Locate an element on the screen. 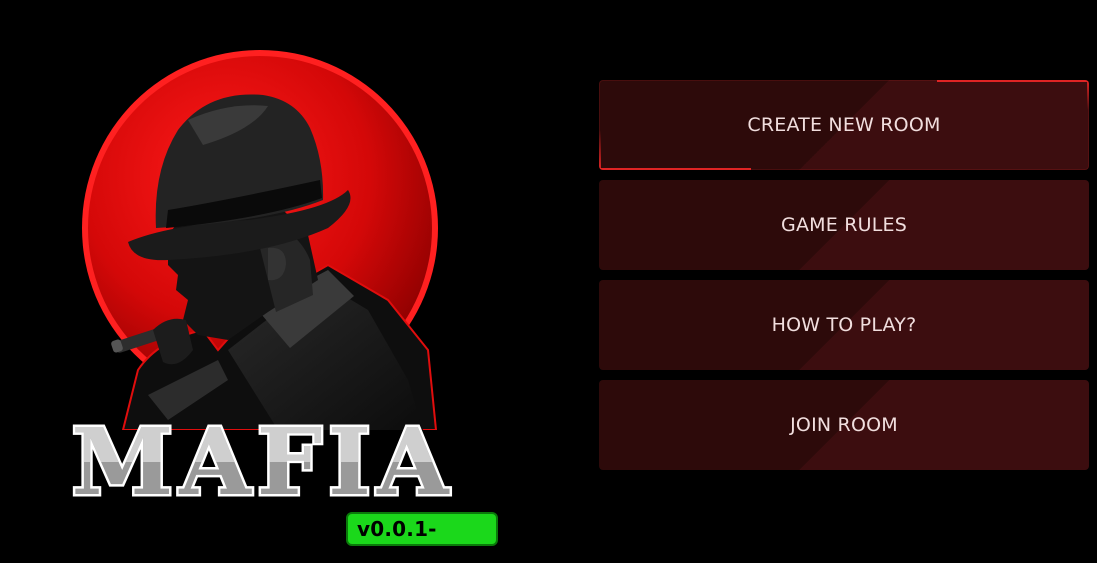 The width and height of the screenshot is (1097, 563). create-new-room-button: CREATE NEW ROOM is located at coordinates (844, 125).